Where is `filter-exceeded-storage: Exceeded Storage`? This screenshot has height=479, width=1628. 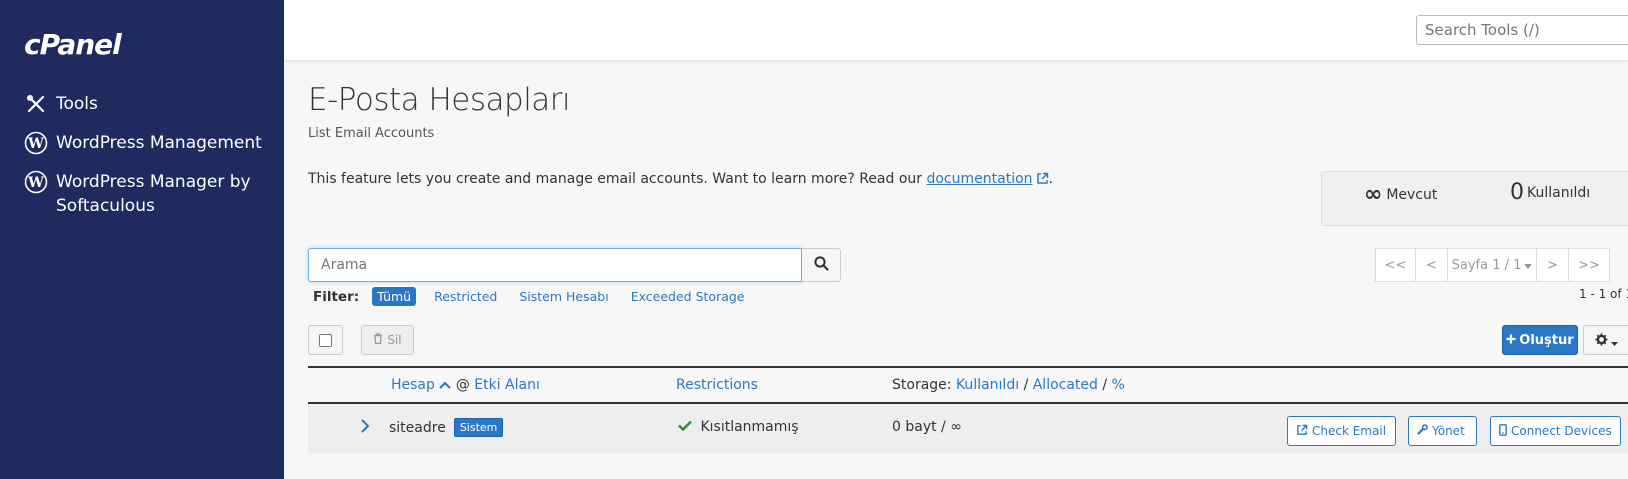 filter-exceeded-storage: Exceeded Storage is located at coordinates (688, 296).